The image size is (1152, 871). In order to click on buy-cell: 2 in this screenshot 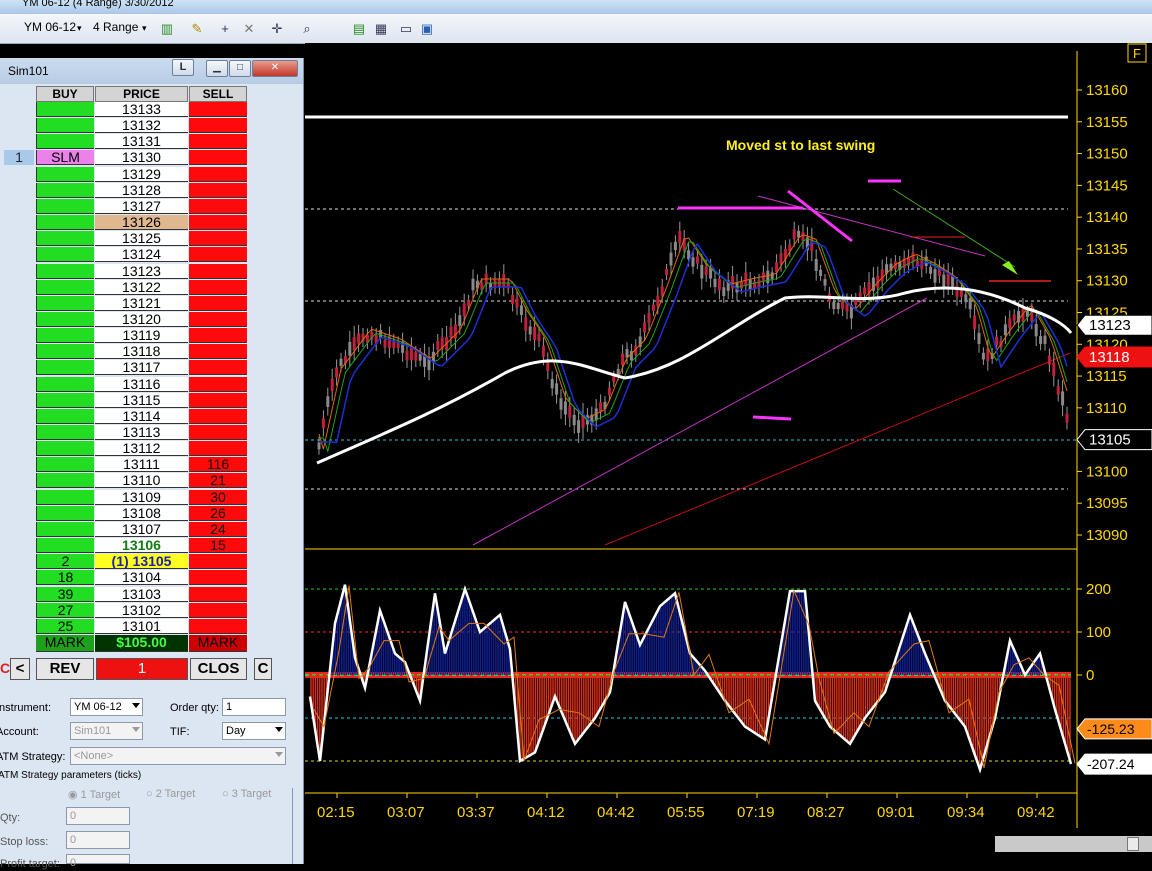, I will do `click(65, 562)`.